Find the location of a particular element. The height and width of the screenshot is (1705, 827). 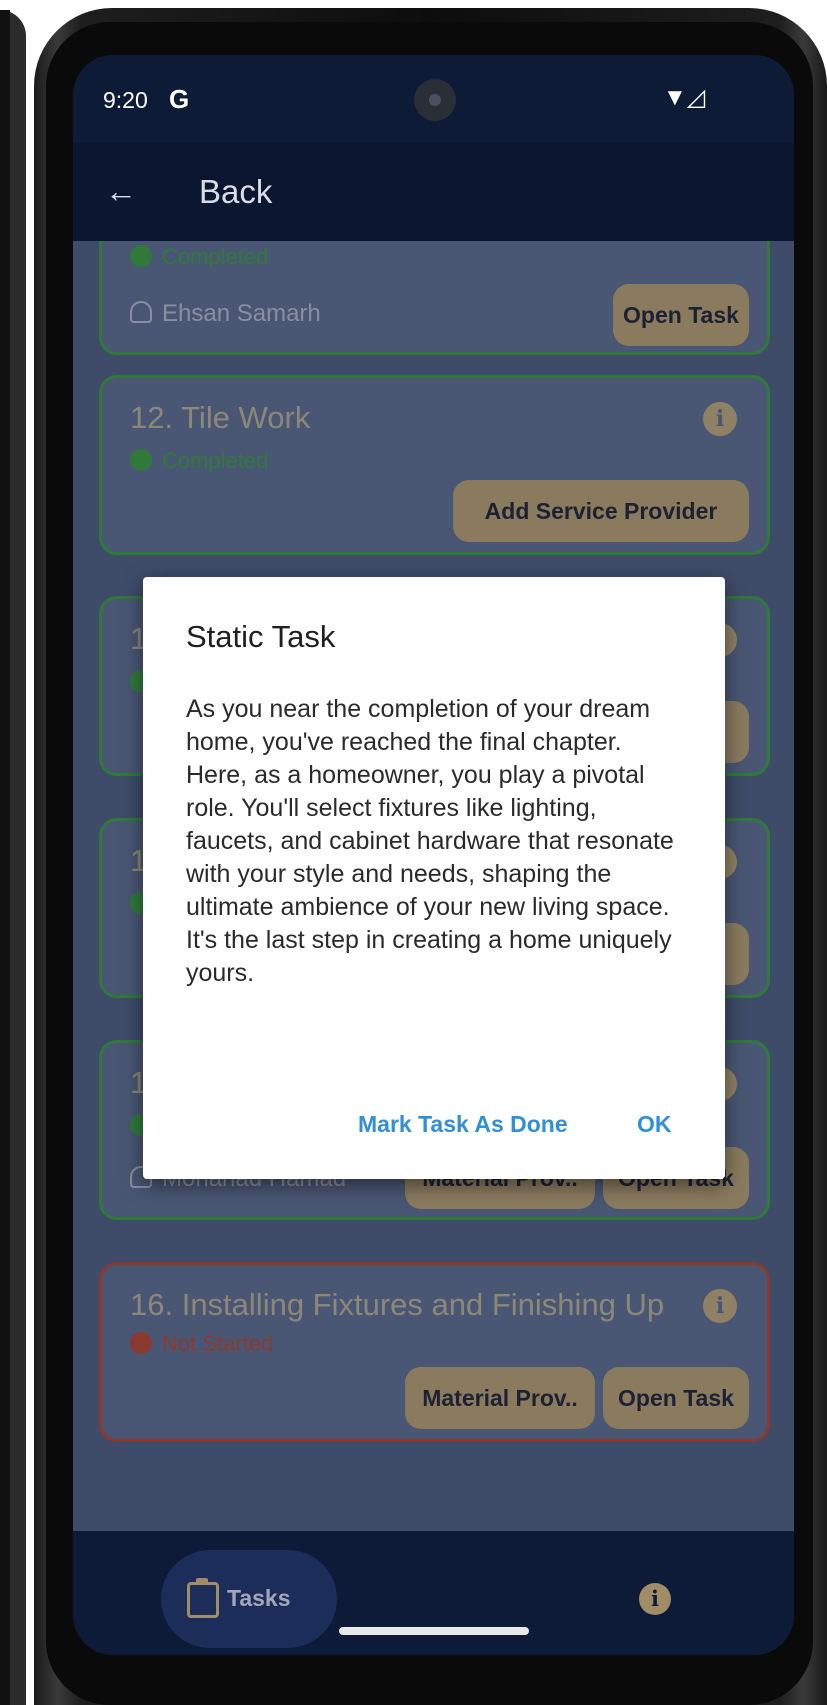

material-provider-button: Material Prov.. is located at coordinates (500, 1398).